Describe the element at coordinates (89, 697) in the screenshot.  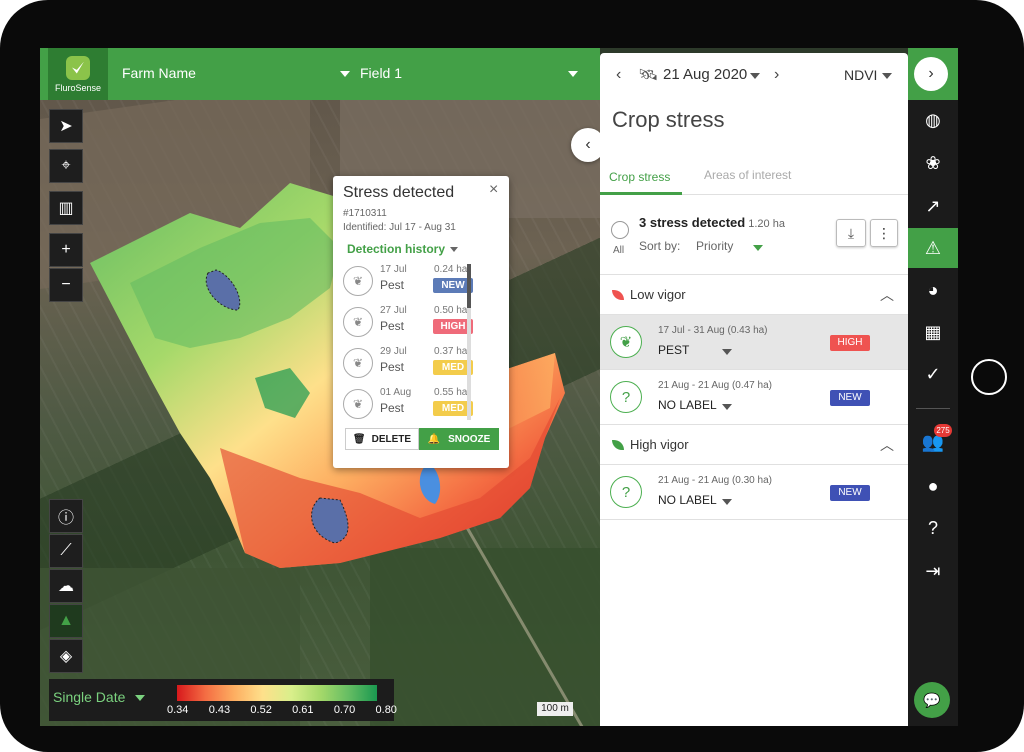
I see `date-mode-label: Single Date` at that location.